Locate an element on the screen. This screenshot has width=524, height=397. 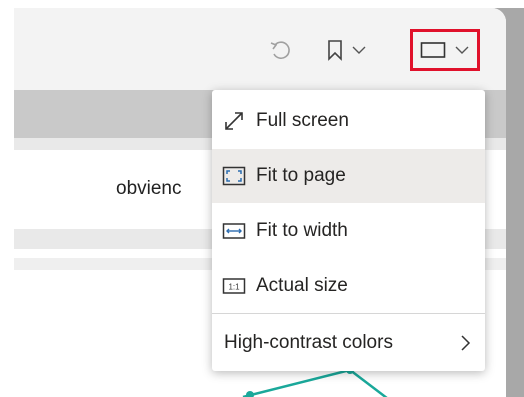
menu-item-label: Full screen is located at coordinates (302, 120).